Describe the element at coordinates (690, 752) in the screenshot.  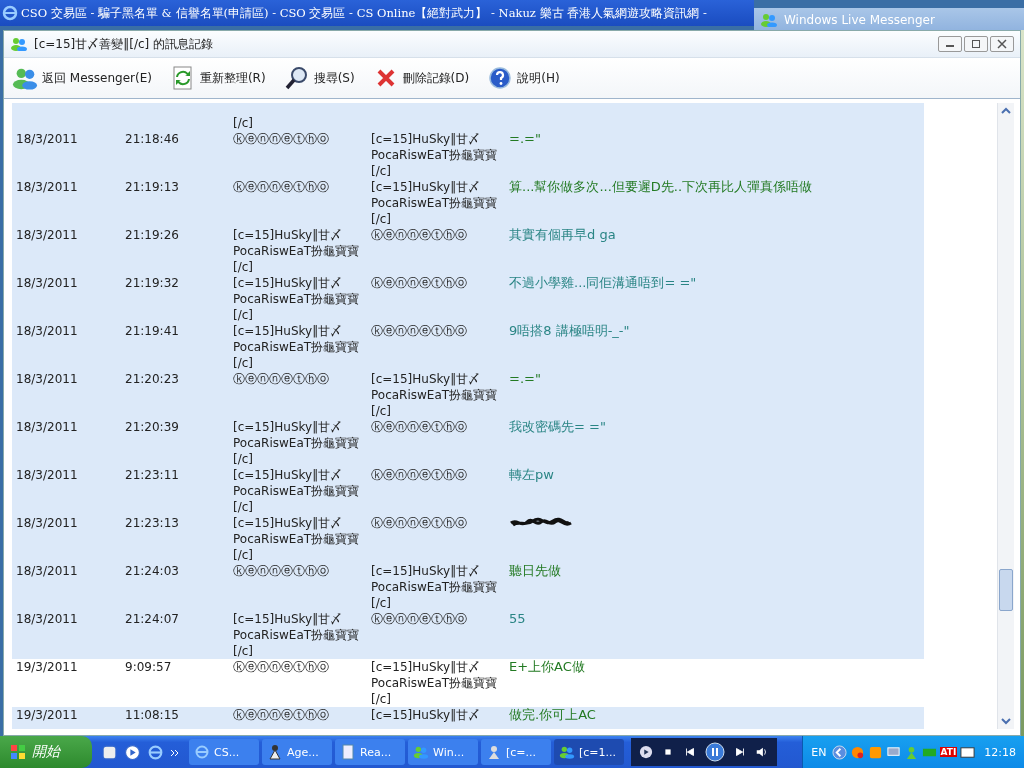
I see `previous-icon` at that location.